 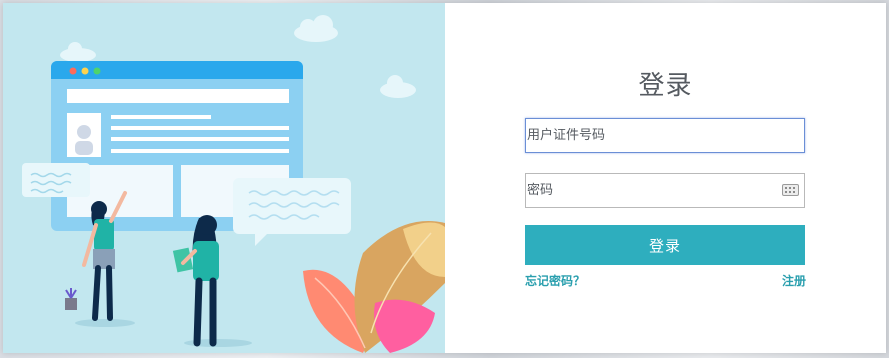 I want to click on password-input, so click(x=665, y=190).